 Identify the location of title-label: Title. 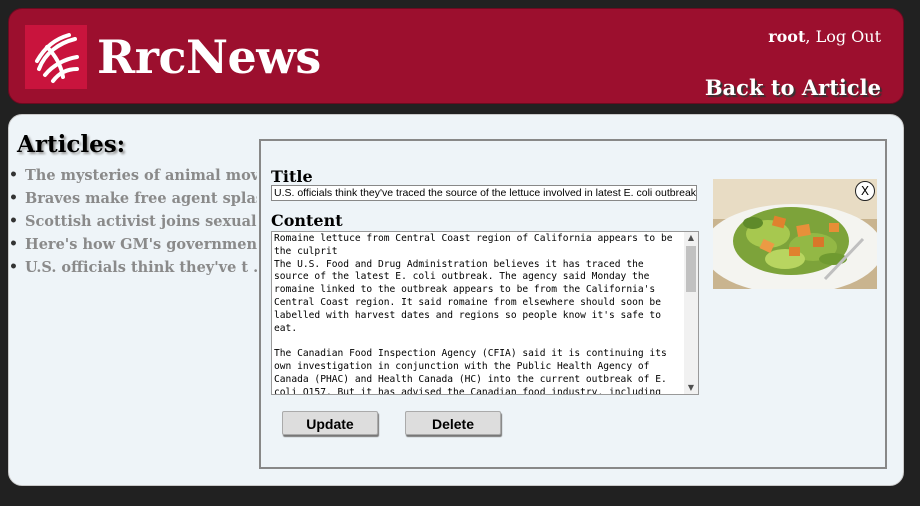
(292, 176).